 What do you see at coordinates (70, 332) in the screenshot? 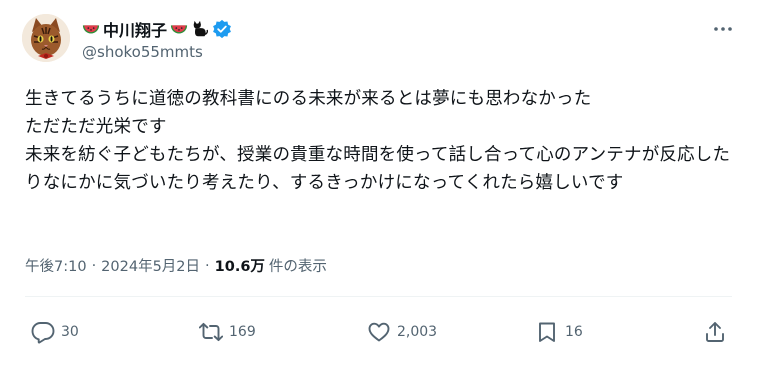
I see `reply-count: 30` at bounding box center [70, 332].